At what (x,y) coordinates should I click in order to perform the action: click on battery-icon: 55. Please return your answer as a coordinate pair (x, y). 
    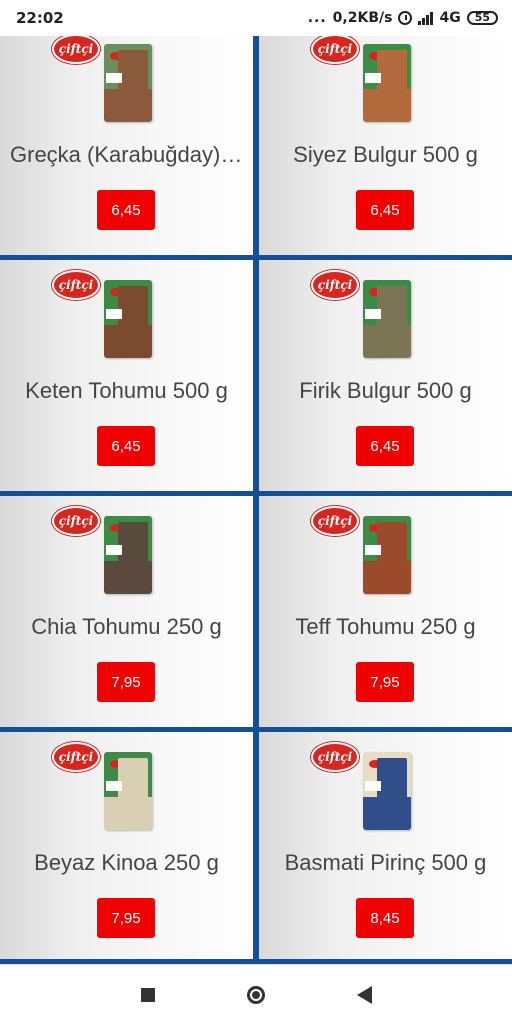
    Looking at the image, I should click on (482, 18).